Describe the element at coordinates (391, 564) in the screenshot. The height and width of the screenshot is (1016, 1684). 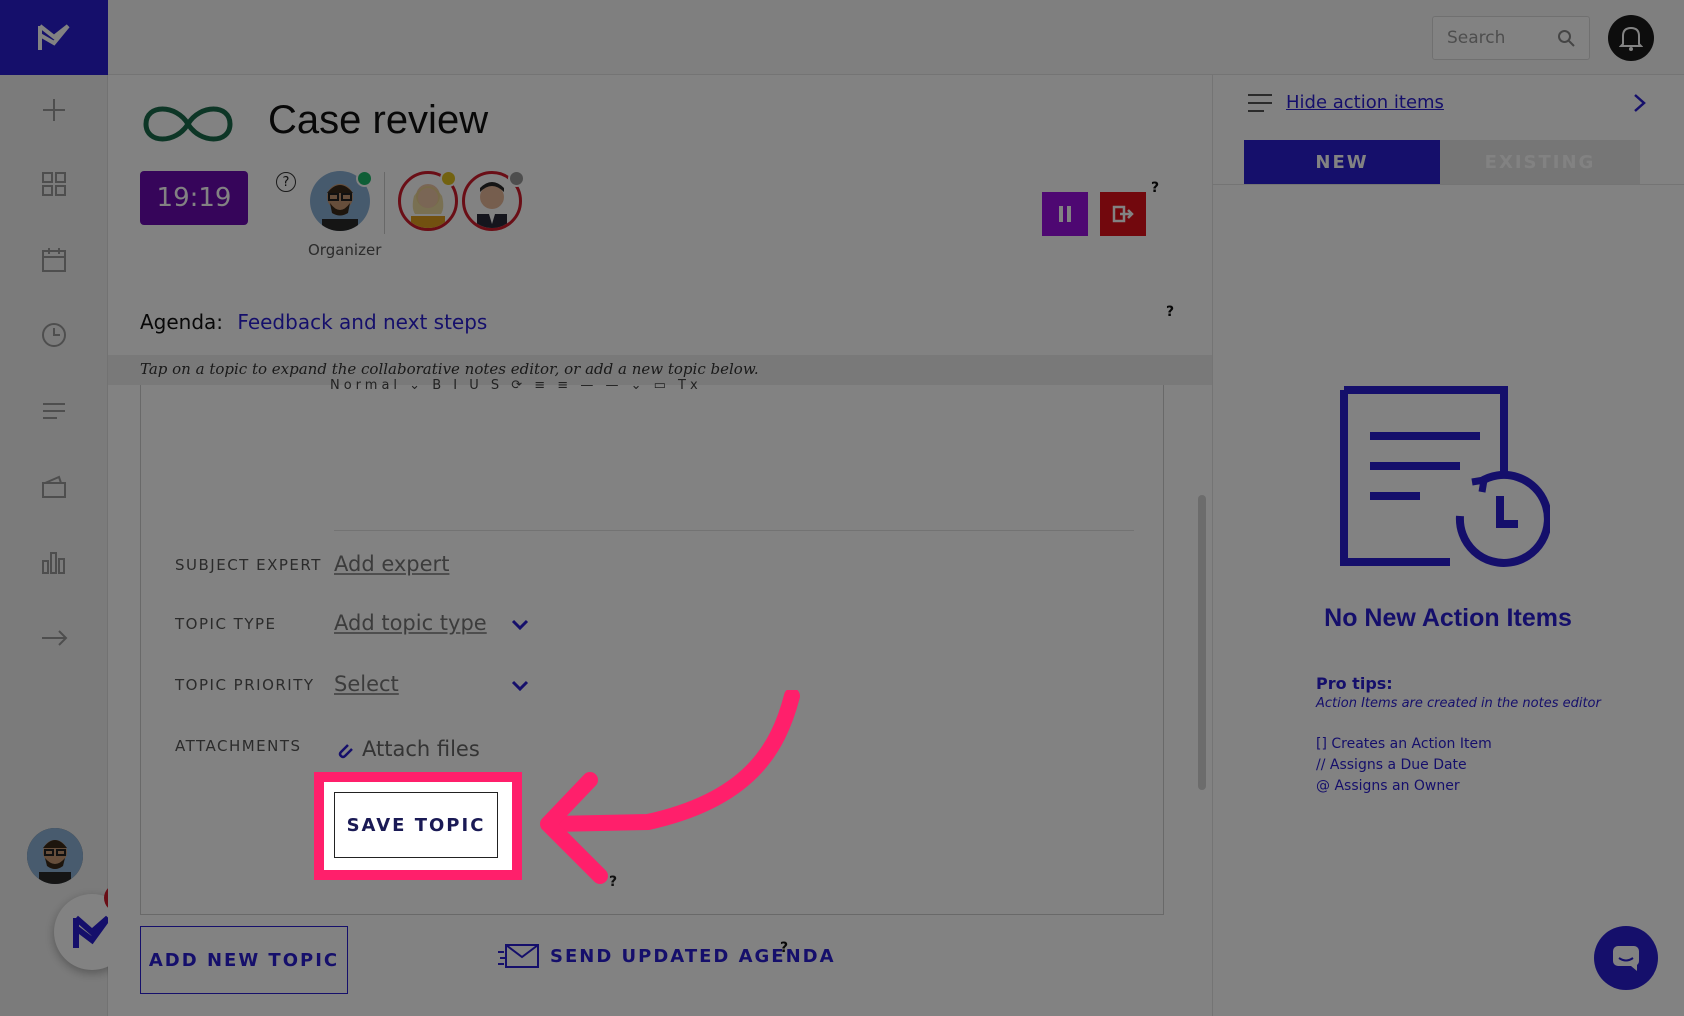
I see `subject-expert-field: Add expert` at that location.